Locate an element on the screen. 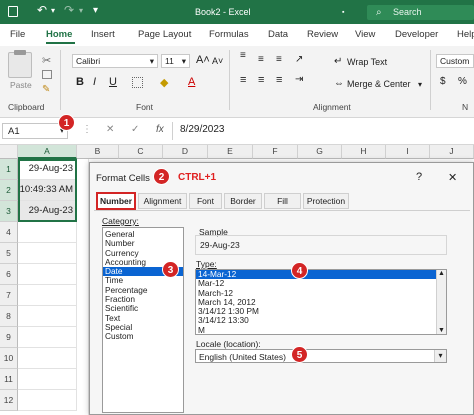 This screenshot has width=474, height=415. column-header-a: A is located at coordinates (47, 152).